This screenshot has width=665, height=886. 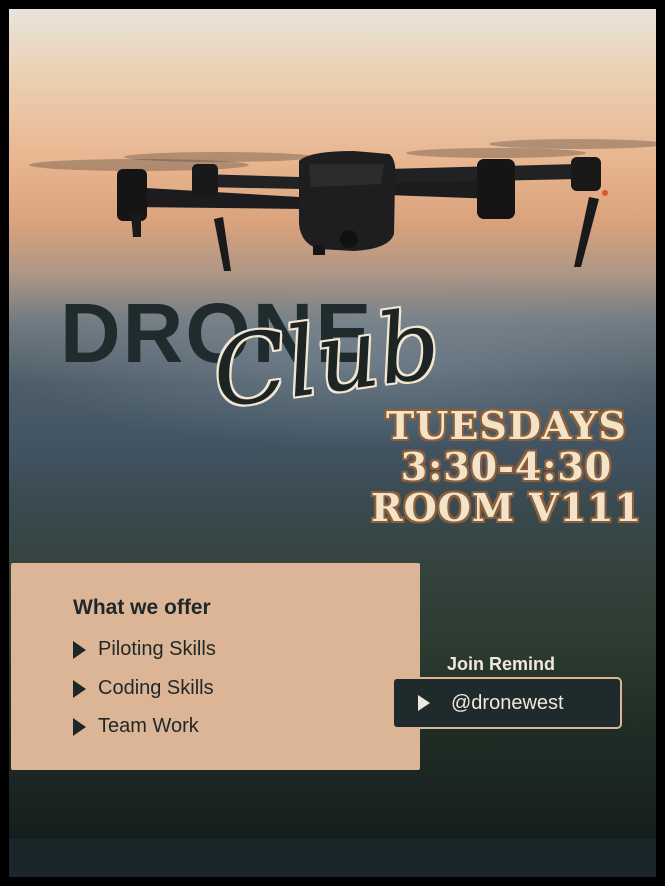 I want to click on remind-handle-box: @dronewest, so click(x=507, y=703).